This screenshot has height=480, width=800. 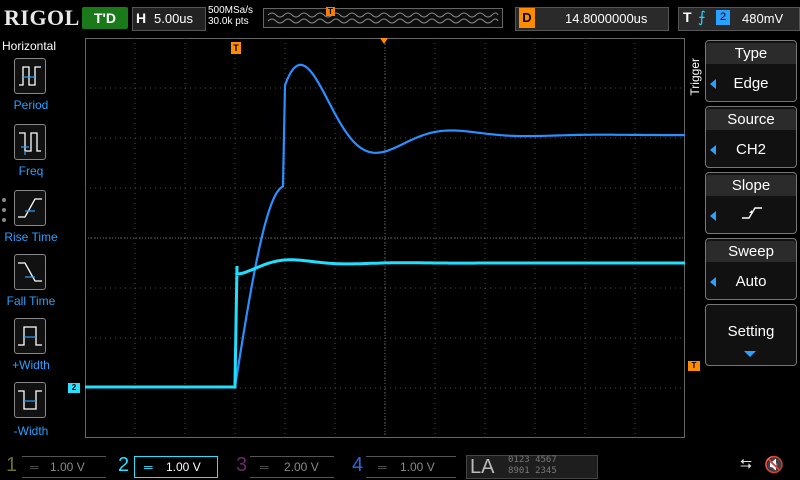 I want to click on delay-value: 14.8000000us, so click(x=606, y=18).